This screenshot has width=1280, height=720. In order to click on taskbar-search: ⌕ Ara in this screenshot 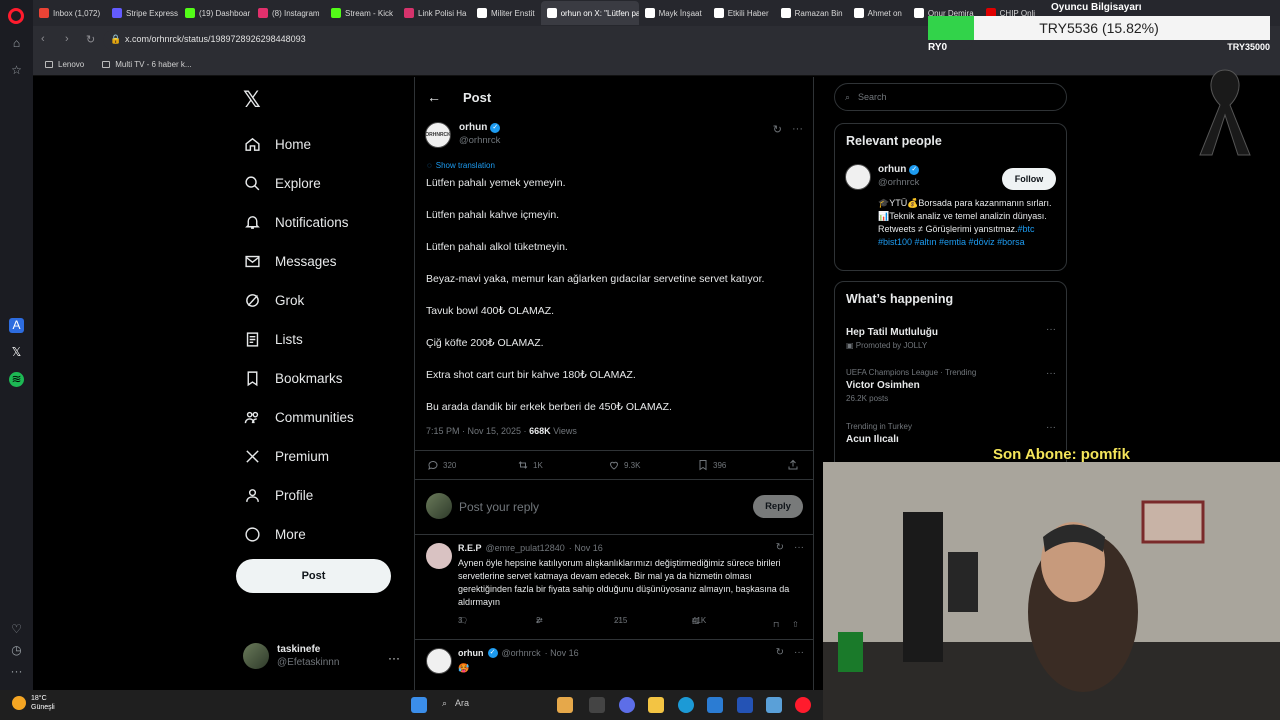, I will do `click(455, 703)`.